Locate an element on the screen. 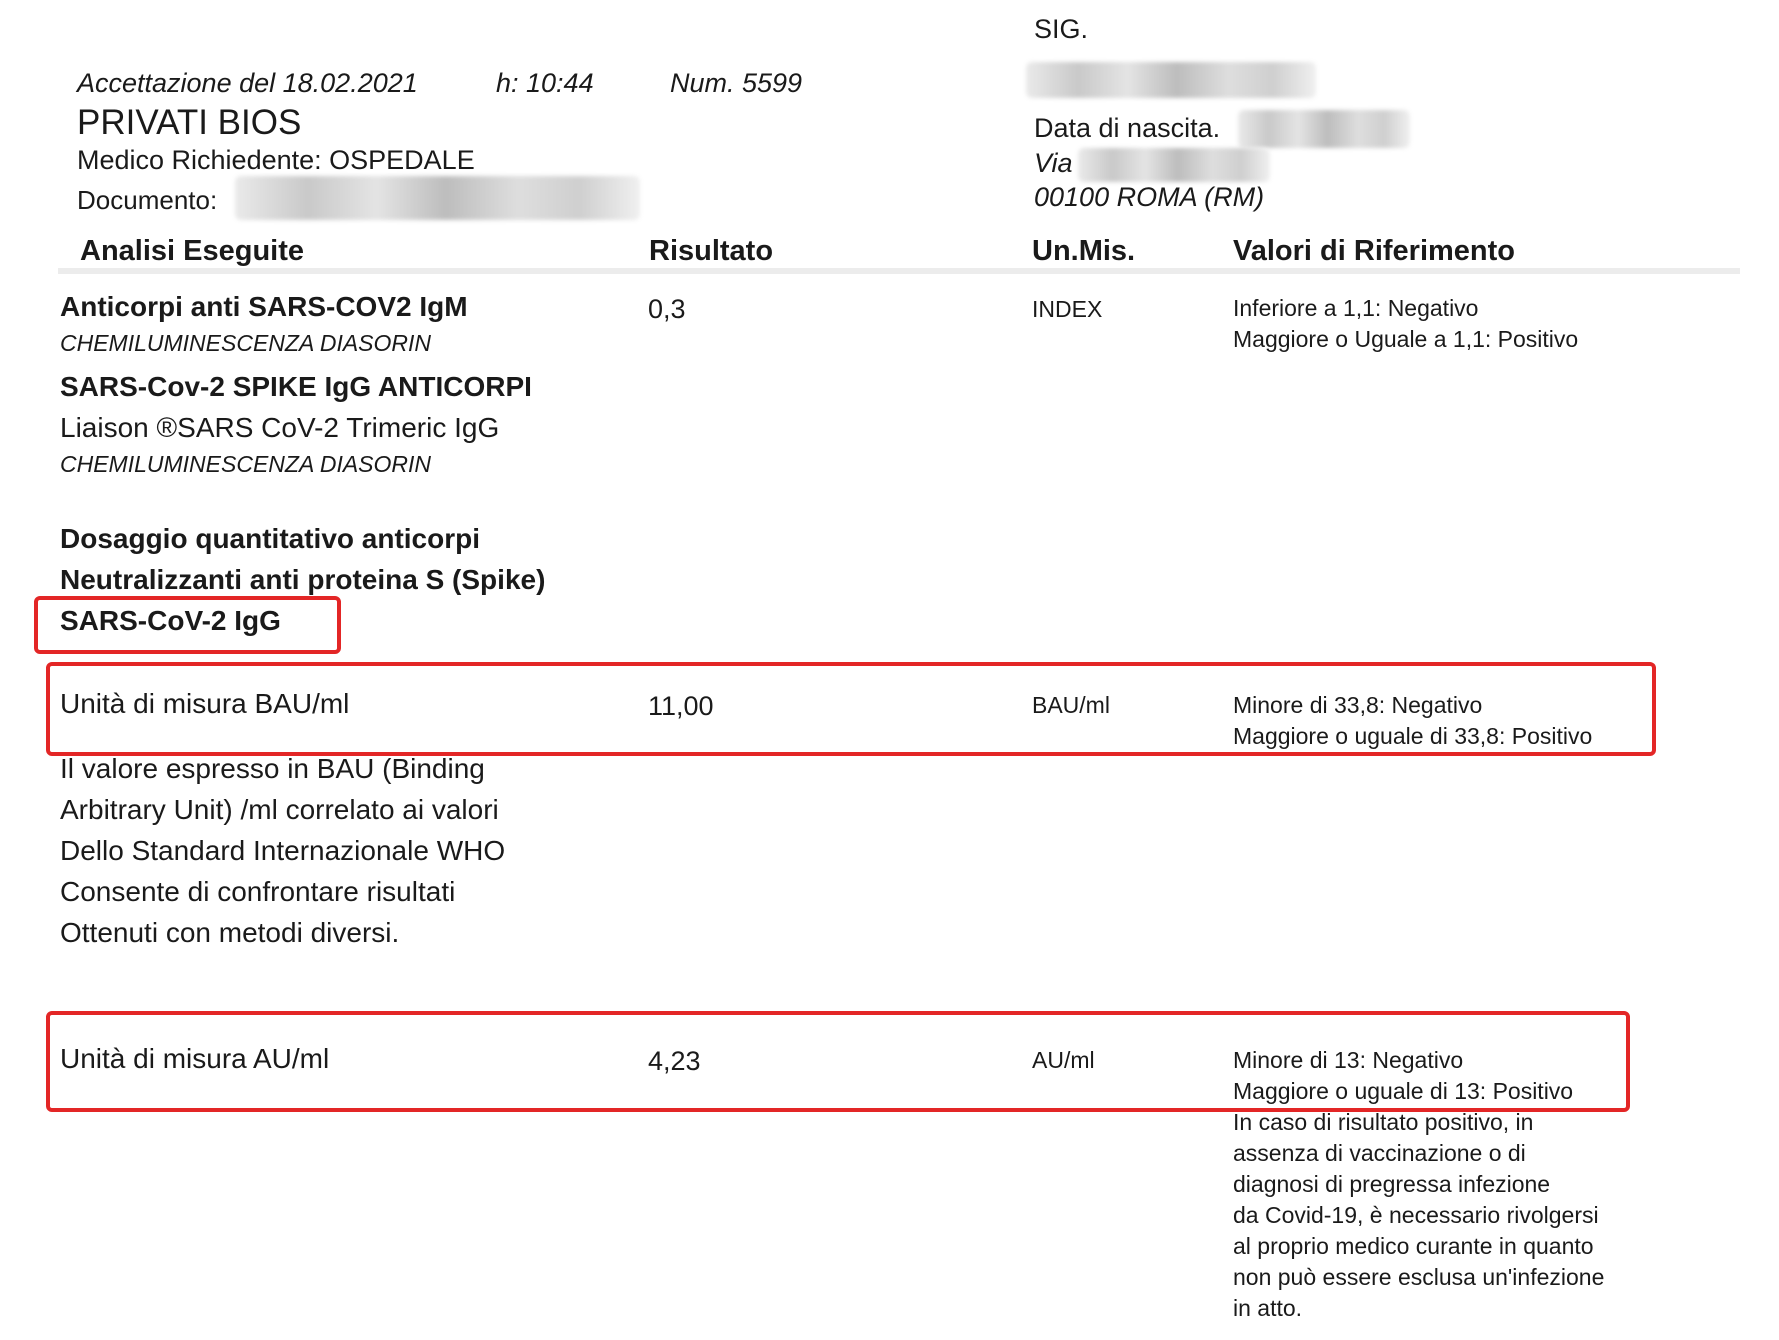  au-ref-6: da Covid-19, è necessario rivolgersi is located at coordinates (1416, 1215).